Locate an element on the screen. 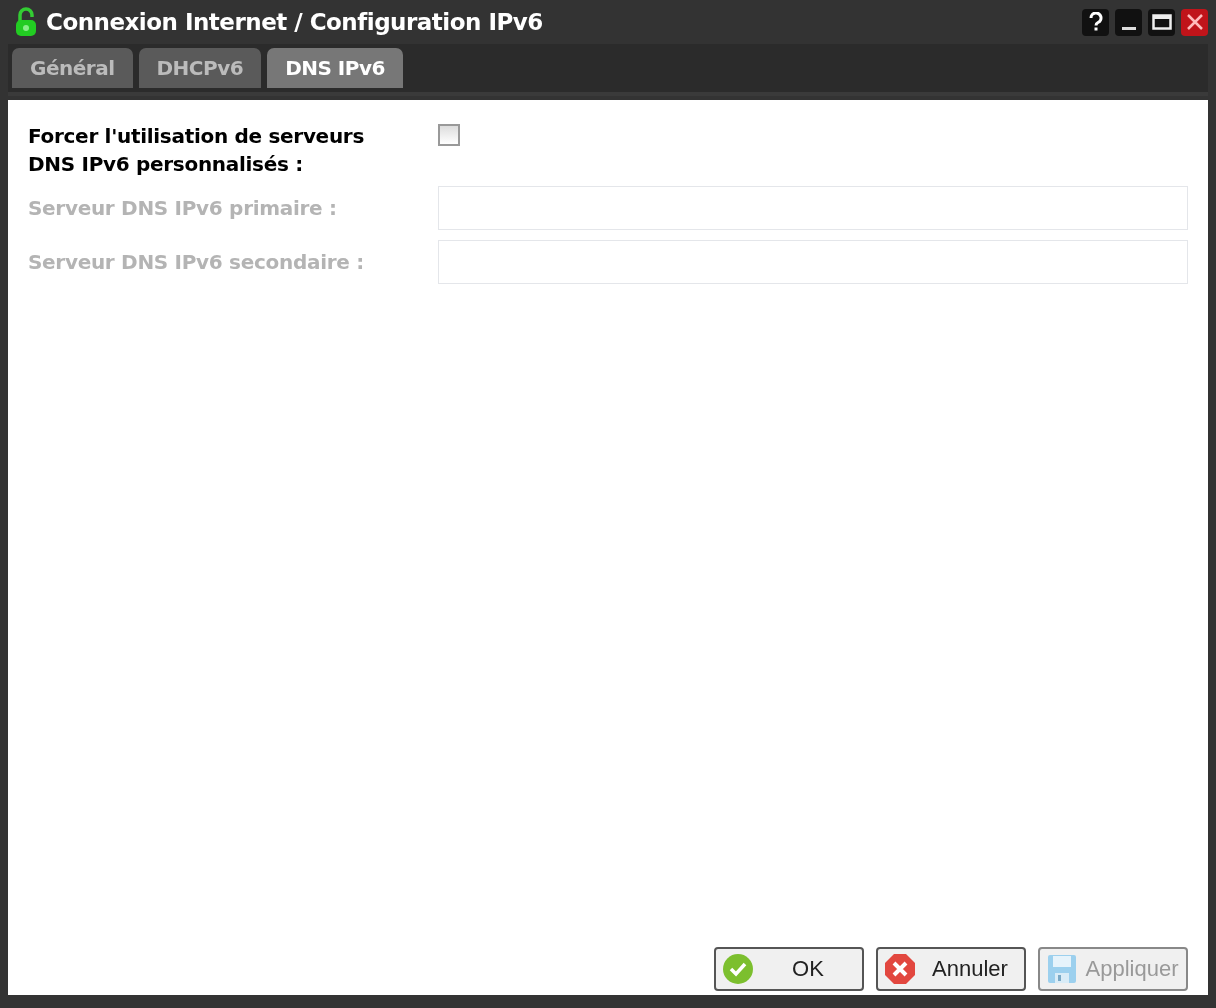 The width and height of the screenshot is (1216, 1008). field-label: Serveur DNS IPv6 secondaire : is located at coordinates (196, 262).